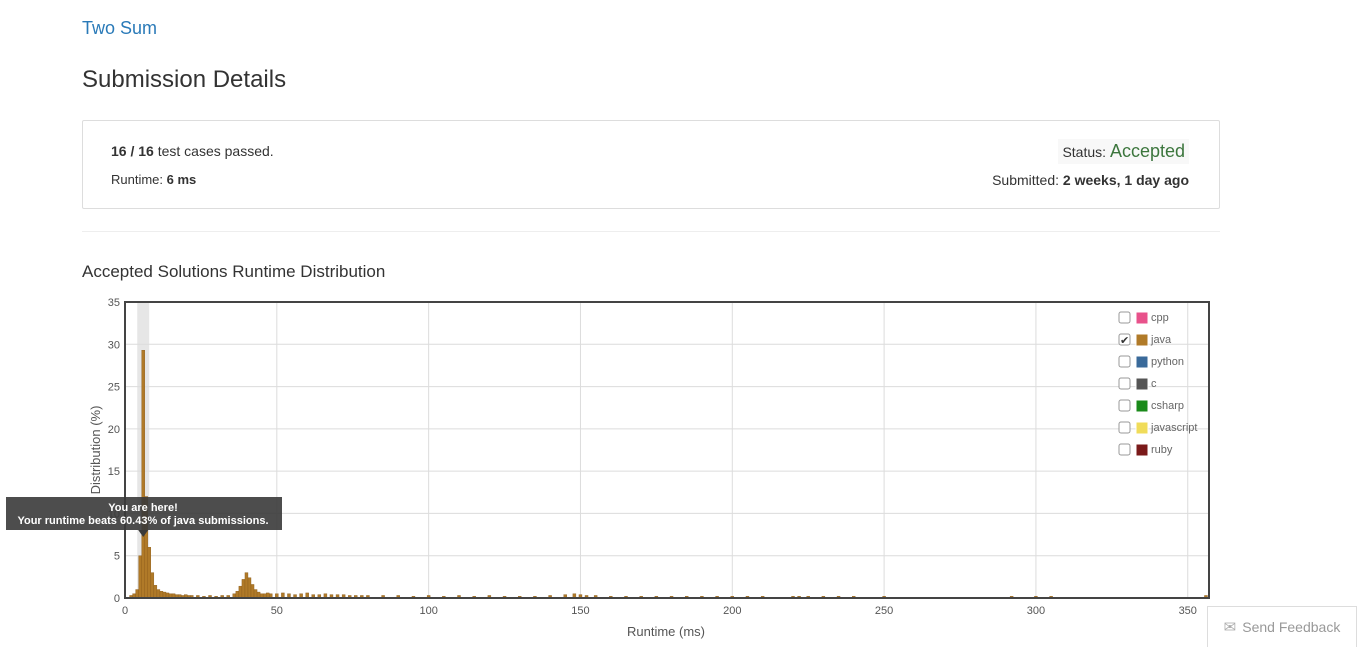 This screenshot has height=647, width=1362. What do you see at coordinates (1036, 611) in the screenshot?
I see `x-tick-label: 300` at bounding box center [1036, 611].